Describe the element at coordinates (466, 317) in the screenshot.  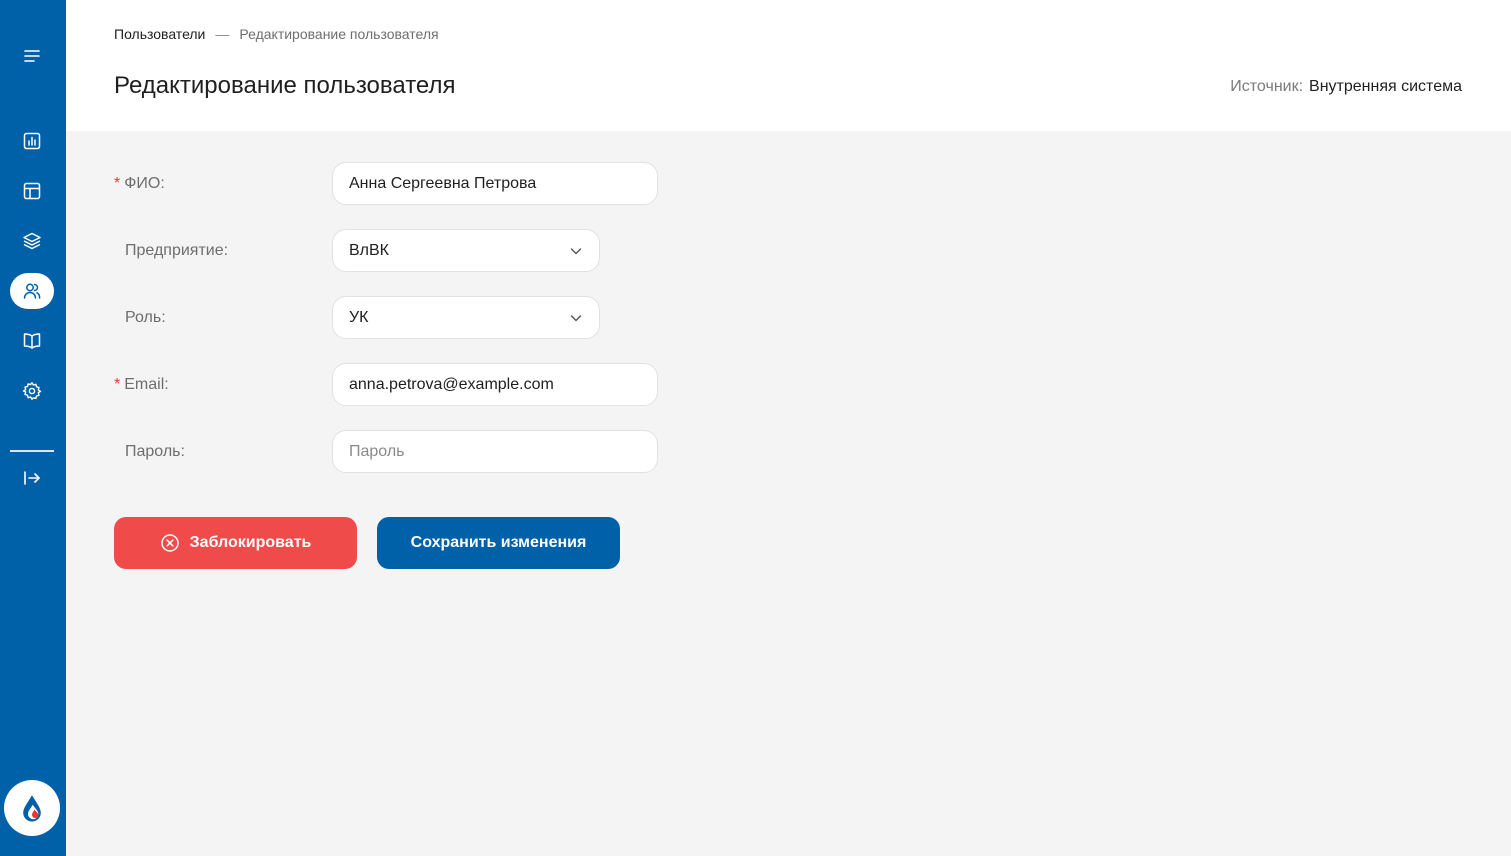
I see `role-select: УК` at that location.